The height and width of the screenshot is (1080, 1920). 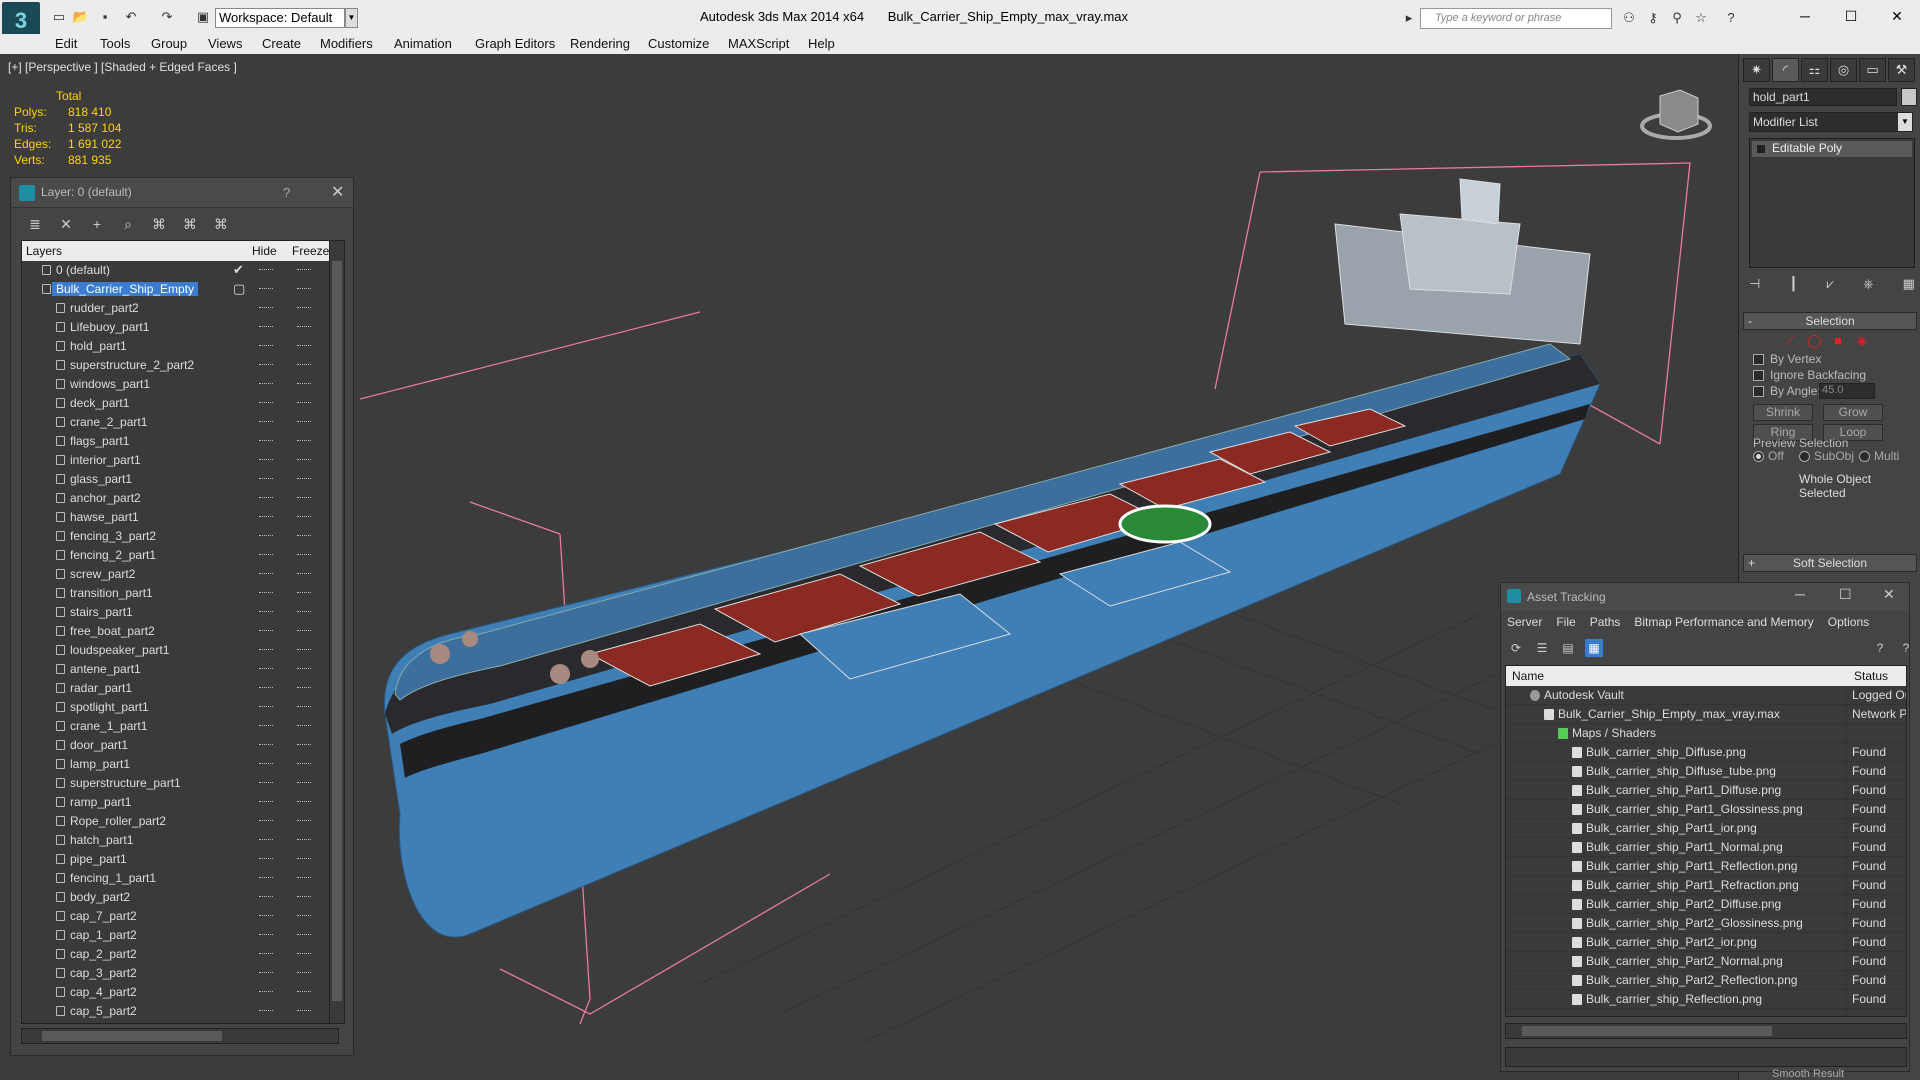 What do you see at coordinates (180, 631) in the screenshot?
I see `layer-object-row: free_boat_part2` at bounding box center [180, 631].